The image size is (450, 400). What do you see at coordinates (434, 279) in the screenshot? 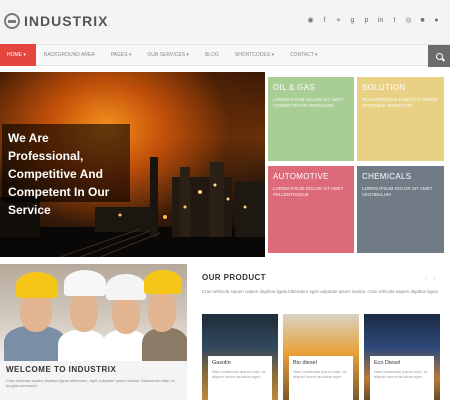
I see `next-arrow-icon: ›` at bounding box center [434, 279].